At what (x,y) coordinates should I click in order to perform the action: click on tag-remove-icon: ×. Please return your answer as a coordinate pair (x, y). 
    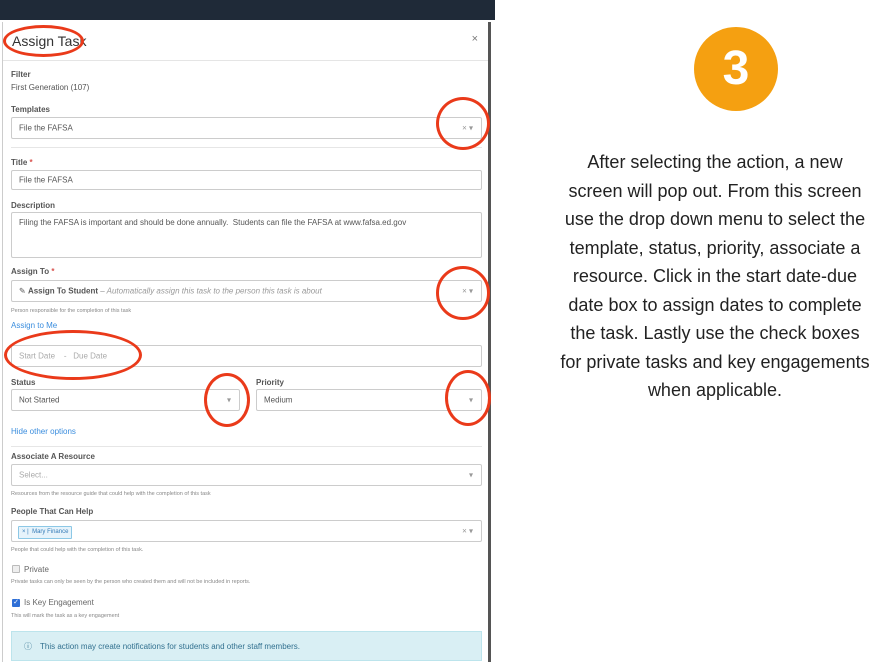
    Looking at the image, I should click on (24, 532).